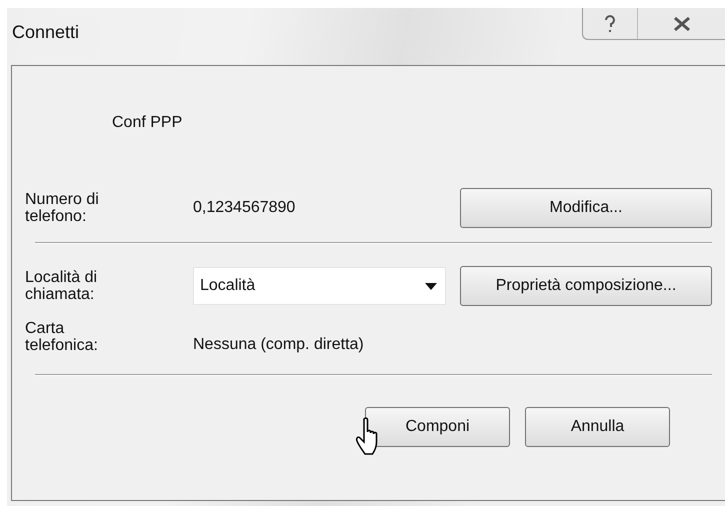 Image resolution: width=725 pixels, height=506 pixels. I want to click on location-dropdown: Località, so click(319, 286).